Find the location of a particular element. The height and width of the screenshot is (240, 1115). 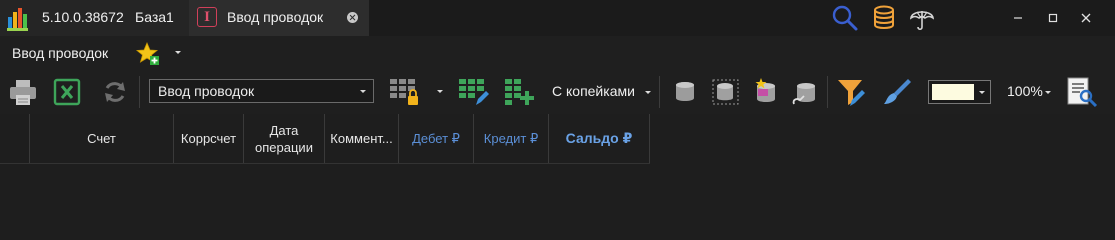

column-header-debit: Дебет ₽ is located at coordinates (436, 138).